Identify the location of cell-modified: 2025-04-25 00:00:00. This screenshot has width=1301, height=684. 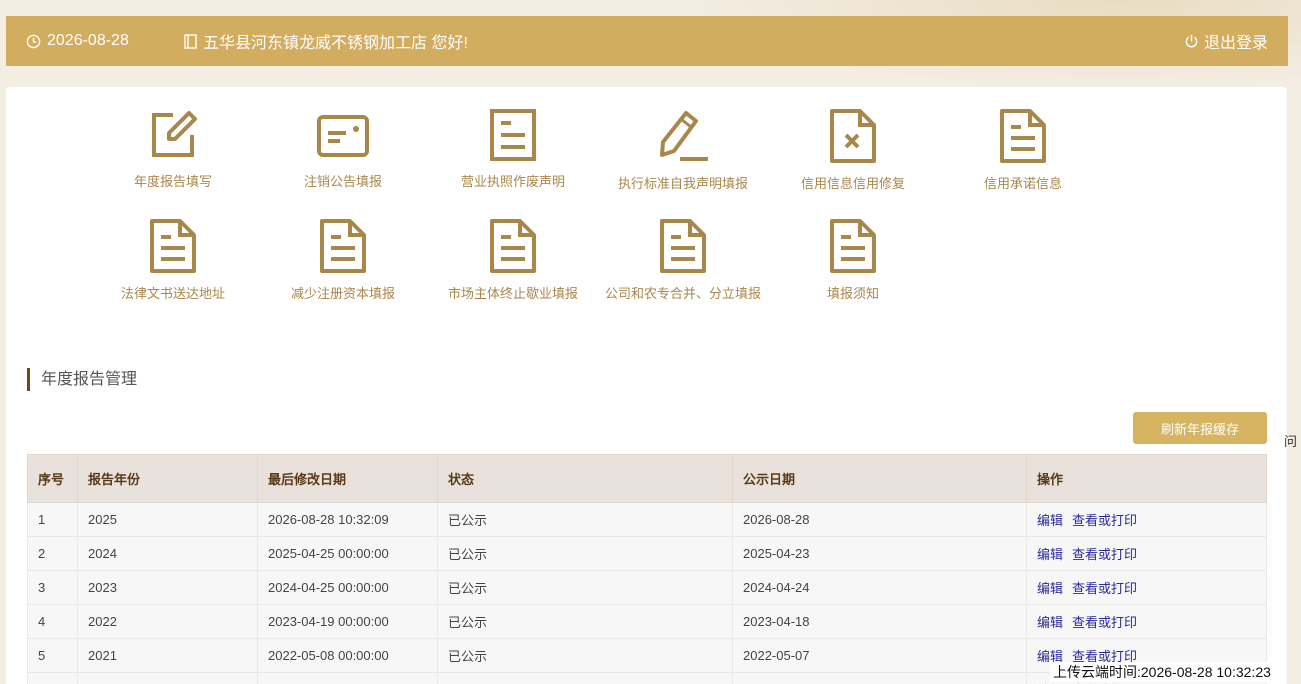
(347, 553).